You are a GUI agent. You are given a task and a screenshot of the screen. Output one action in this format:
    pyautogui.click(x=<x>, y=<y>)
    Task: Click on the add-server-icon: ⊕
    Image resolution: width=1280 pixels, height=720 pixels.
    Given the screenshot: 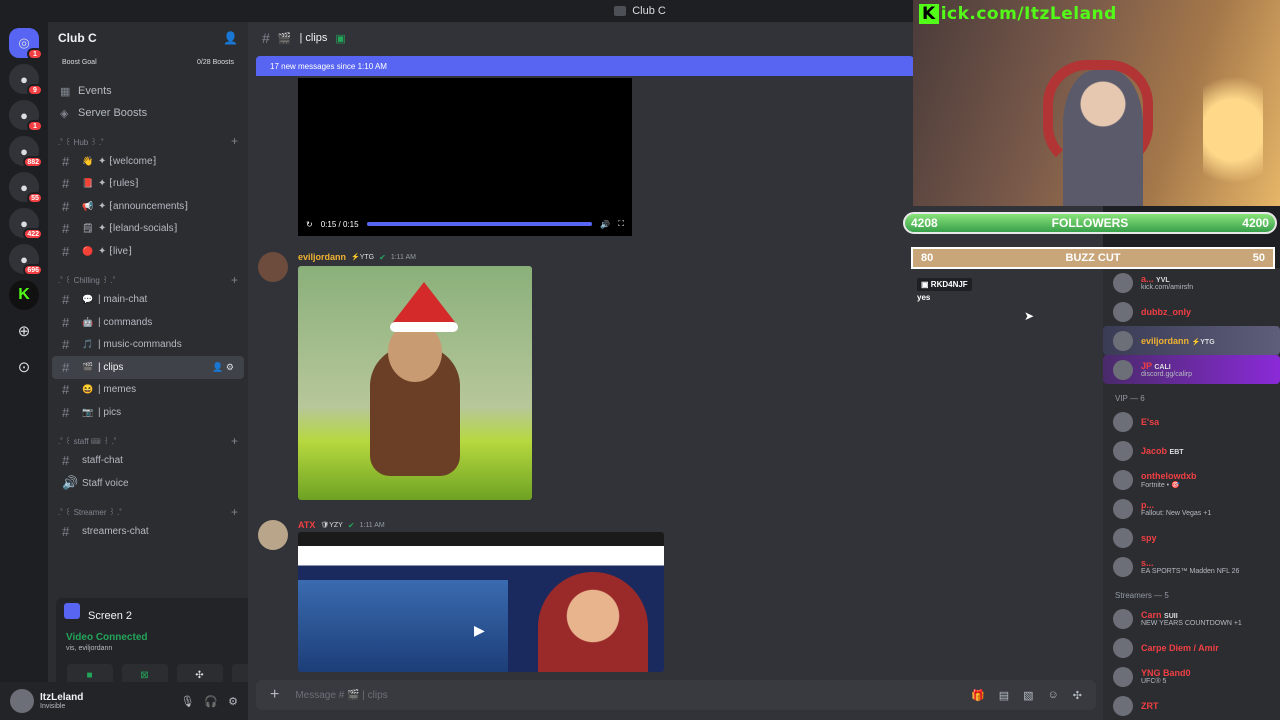 What is the action you would take?
    pyautogui.click(x=24, y=331)
    